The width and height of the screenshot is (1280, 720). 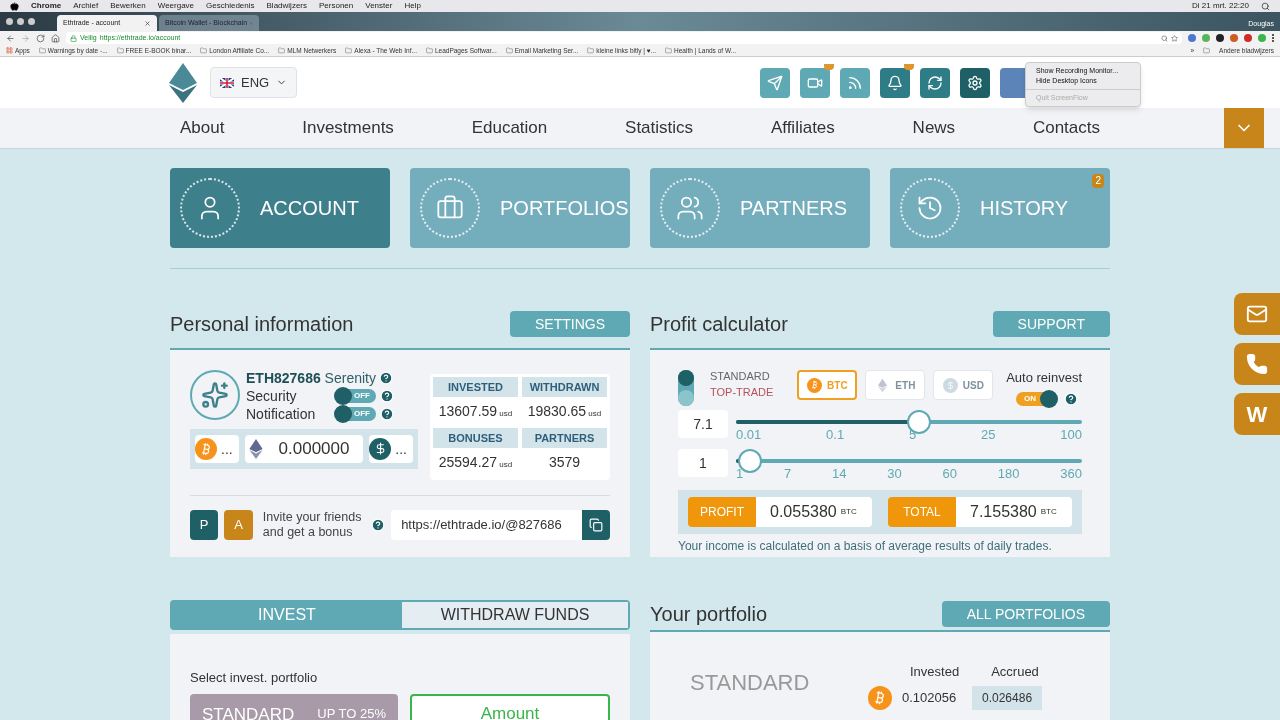 What do you see at coordinates (14, 6) in the screenshot?
I see `apple-icon` at bounding box center [14, 6].